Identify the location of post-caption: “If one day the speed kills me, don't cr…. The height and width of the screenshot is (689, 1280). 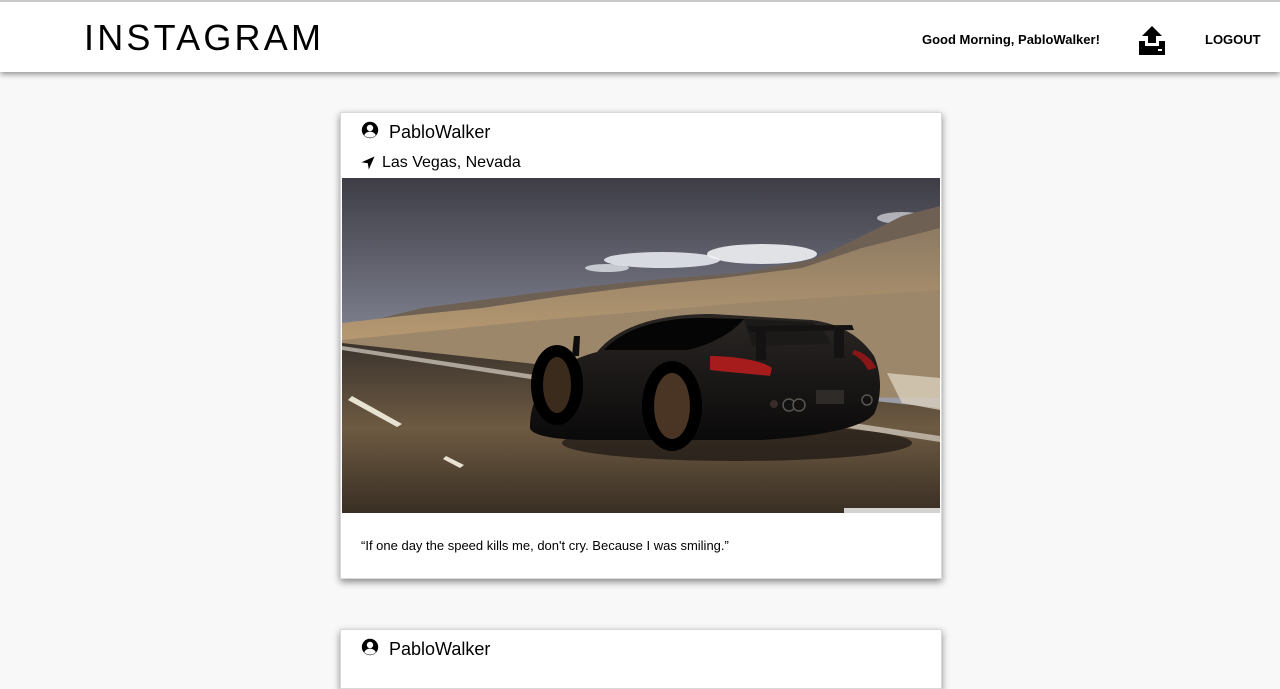
(545, 545).